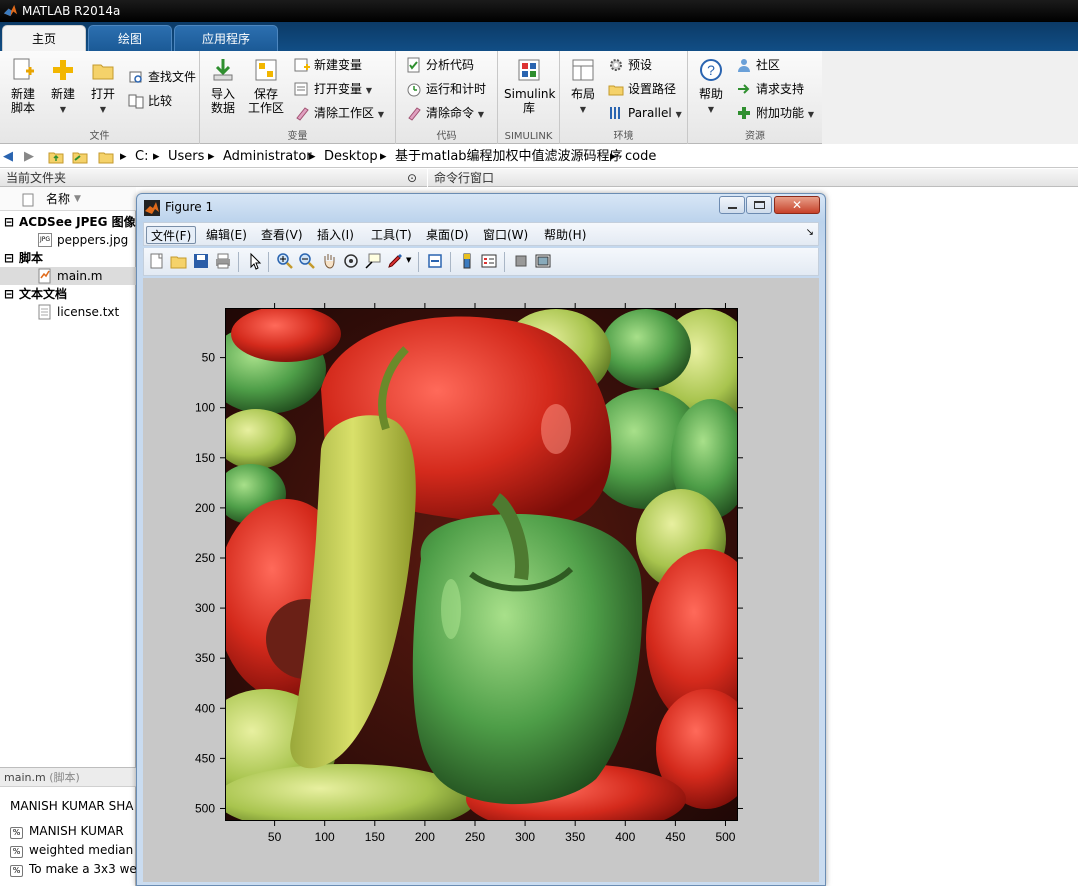 The width and height of the screenshot is (1078, 886). What do you see at coordinates (351, 156) in the screenshot?
I see `path-segment: Desktop` at bounding box center [351, 156].